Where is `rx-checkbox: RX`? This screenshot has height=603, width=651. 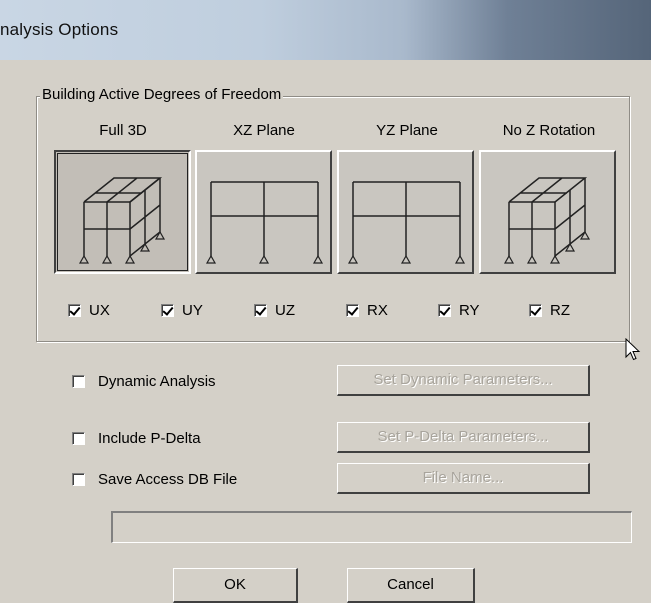
rx-checkbox: RX is located at coordinates (367, 310).